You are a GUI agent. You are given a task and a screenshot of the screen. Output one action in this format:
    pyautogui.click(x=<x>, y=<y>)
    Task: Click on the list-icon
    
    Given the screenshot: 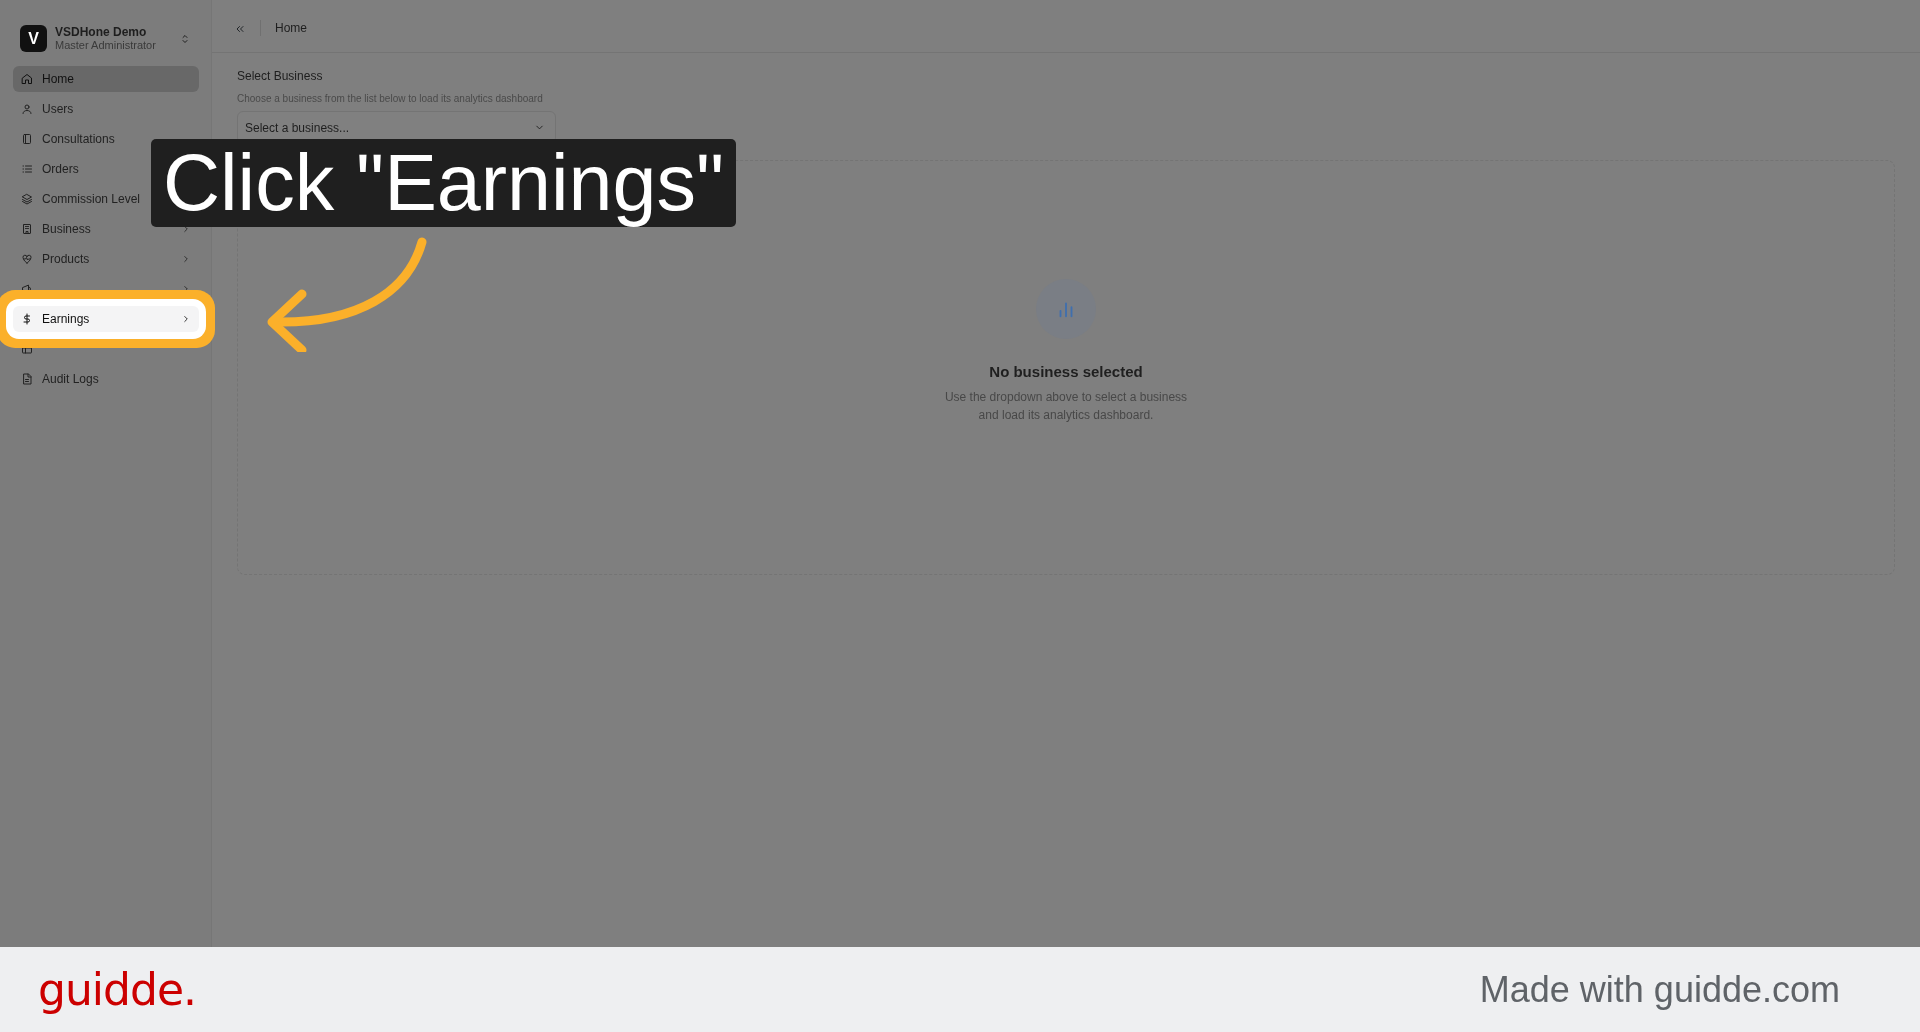 What is the action you would take?
    pyautogui.click(x=27, y=169)
    